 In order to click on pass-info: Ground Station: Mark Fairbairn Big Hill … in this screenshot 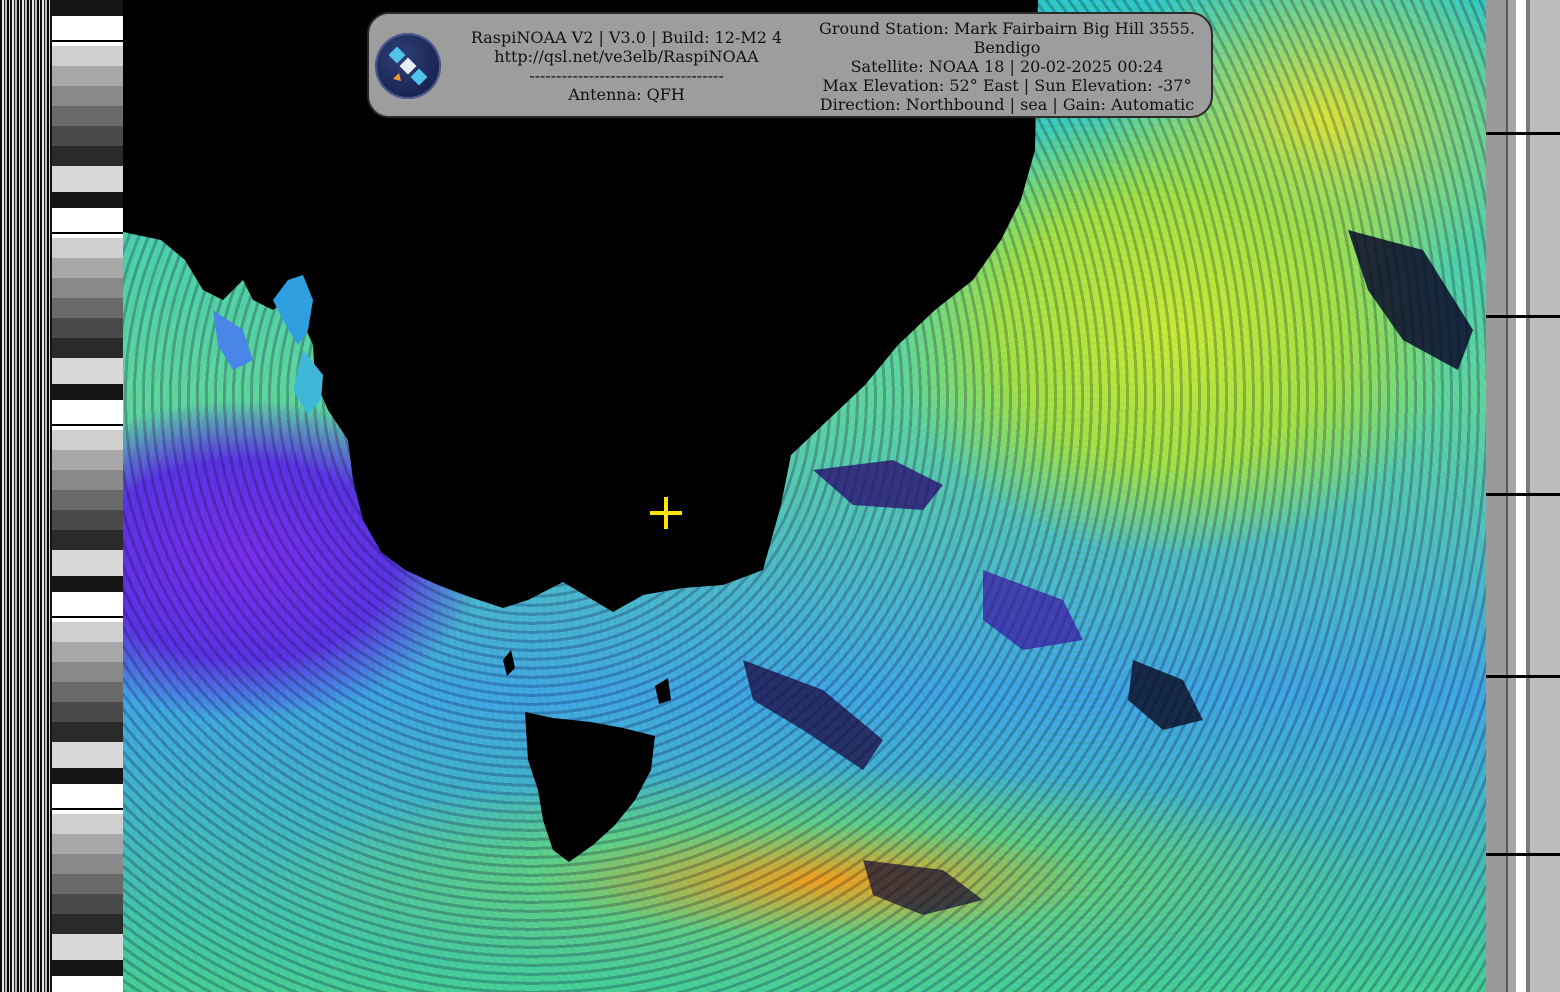, I will do `click(1007, 66)`.